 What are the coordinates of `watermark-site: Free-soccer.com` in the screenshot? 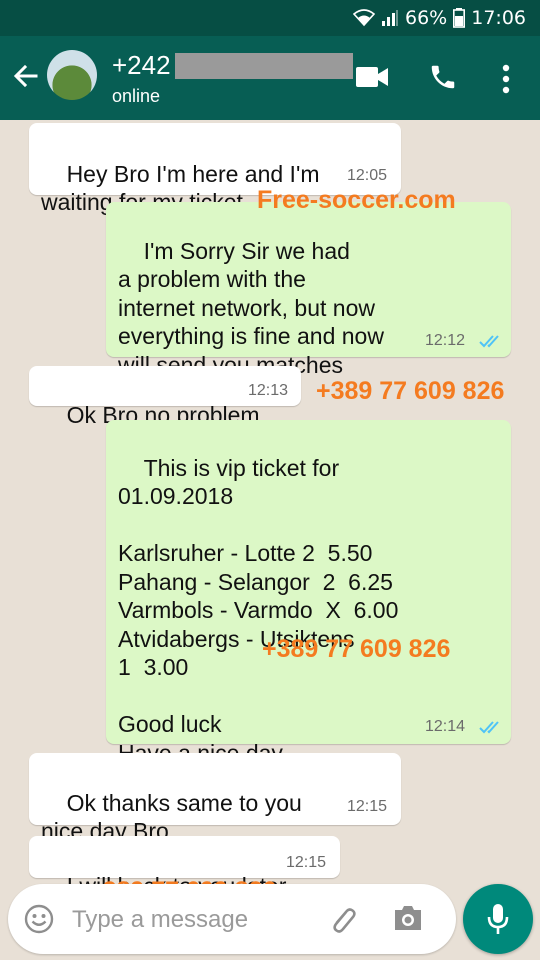 It's located at (356, 200).